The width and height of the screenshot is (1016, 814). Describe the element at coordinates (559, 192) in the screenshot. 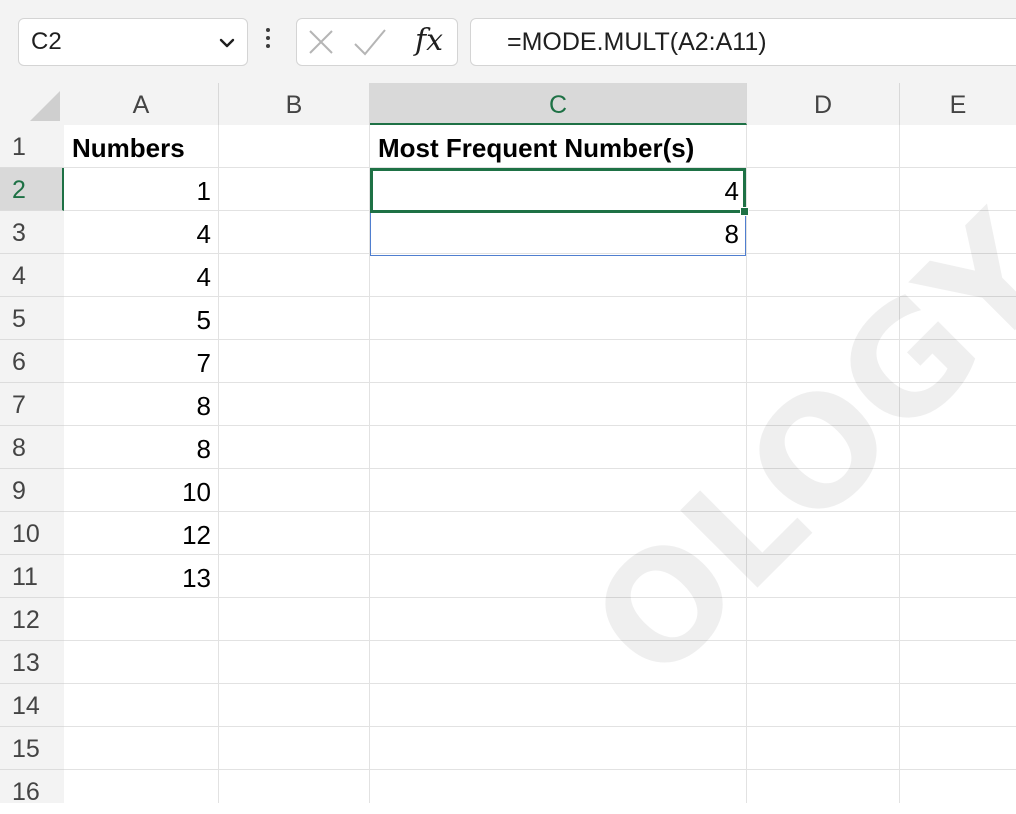

I see `active-cell-selection` at that location.